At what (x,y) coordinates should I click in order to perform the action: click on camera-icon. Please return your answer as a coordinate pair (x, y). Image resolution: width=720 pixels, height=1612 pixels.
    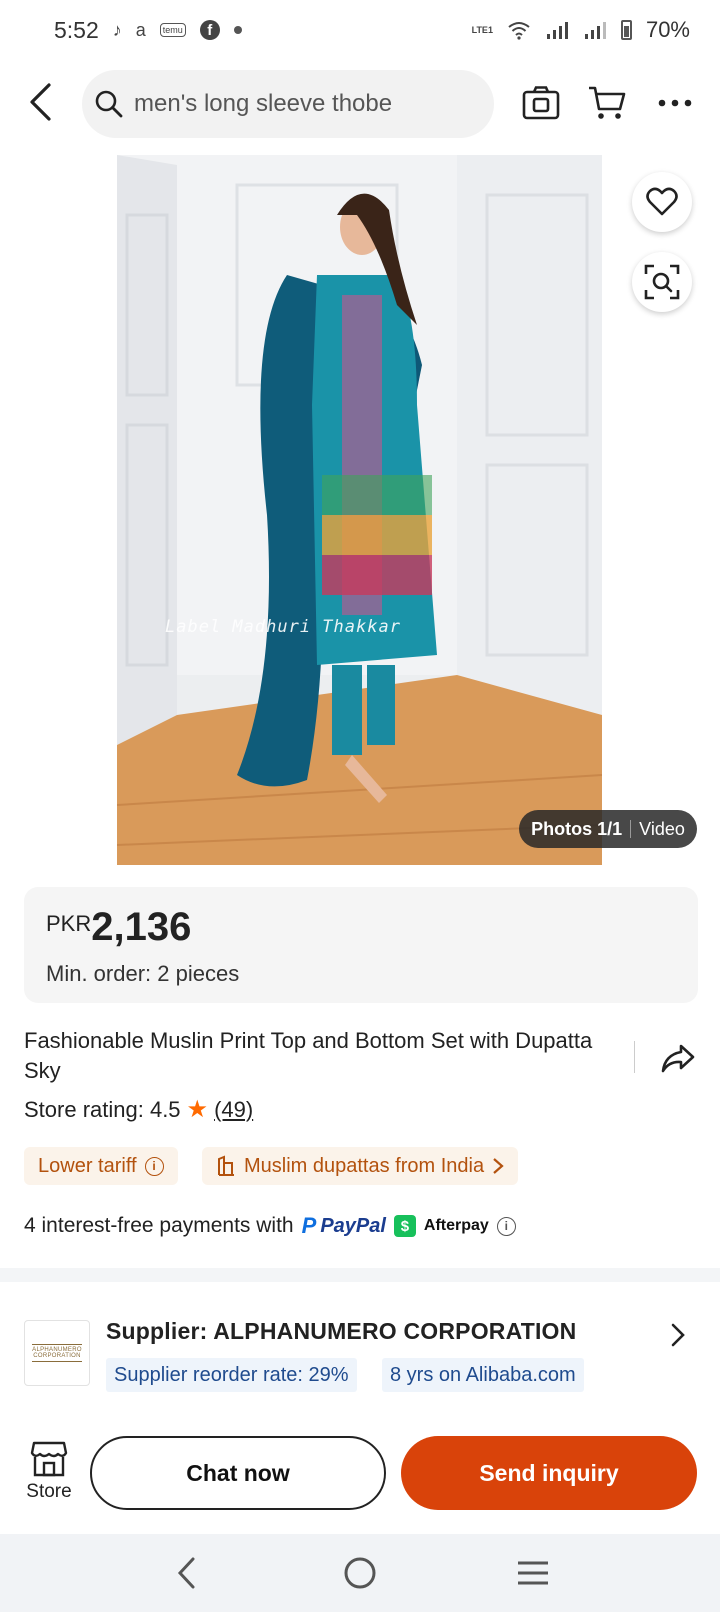
    Looking at the image, I should click on (541, 103).